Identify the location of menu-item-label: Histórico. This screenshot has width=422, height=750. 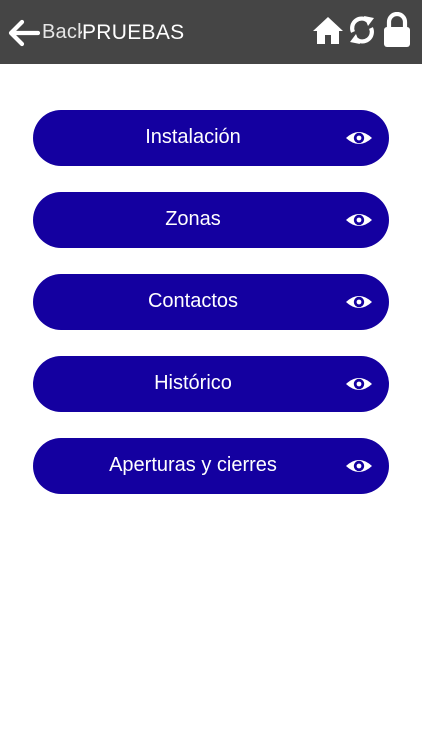
(193, 383).